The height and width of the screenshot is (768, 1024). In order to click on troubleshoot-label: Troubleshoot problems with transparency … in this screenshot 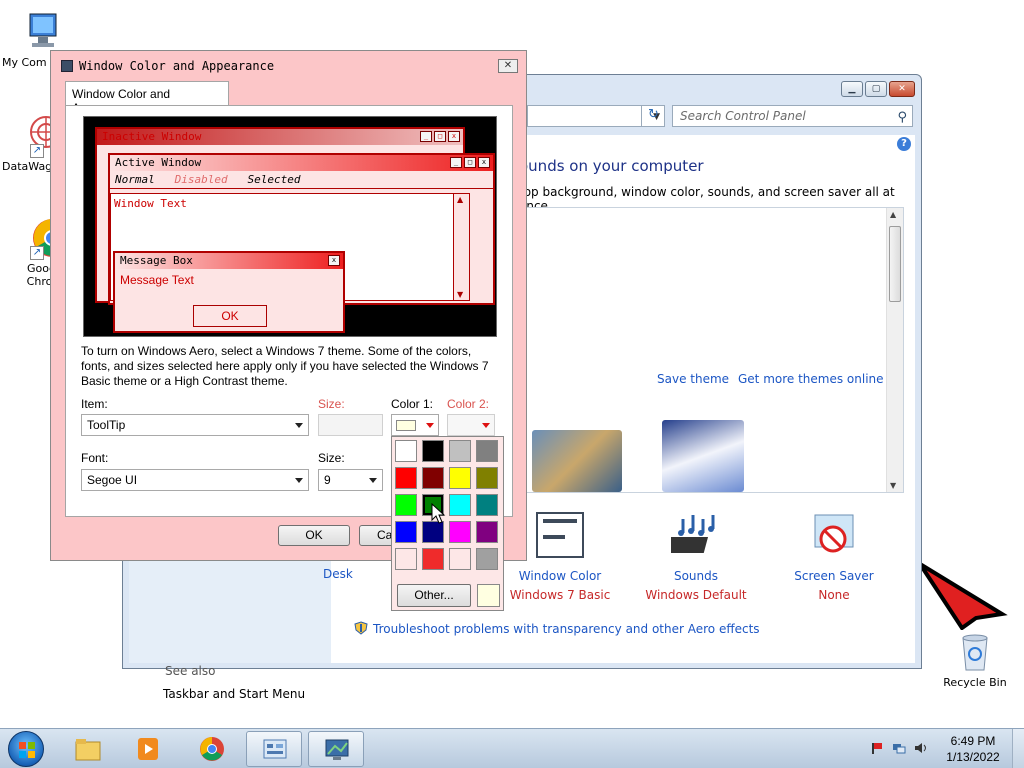, I will do `click(566, 629)`.